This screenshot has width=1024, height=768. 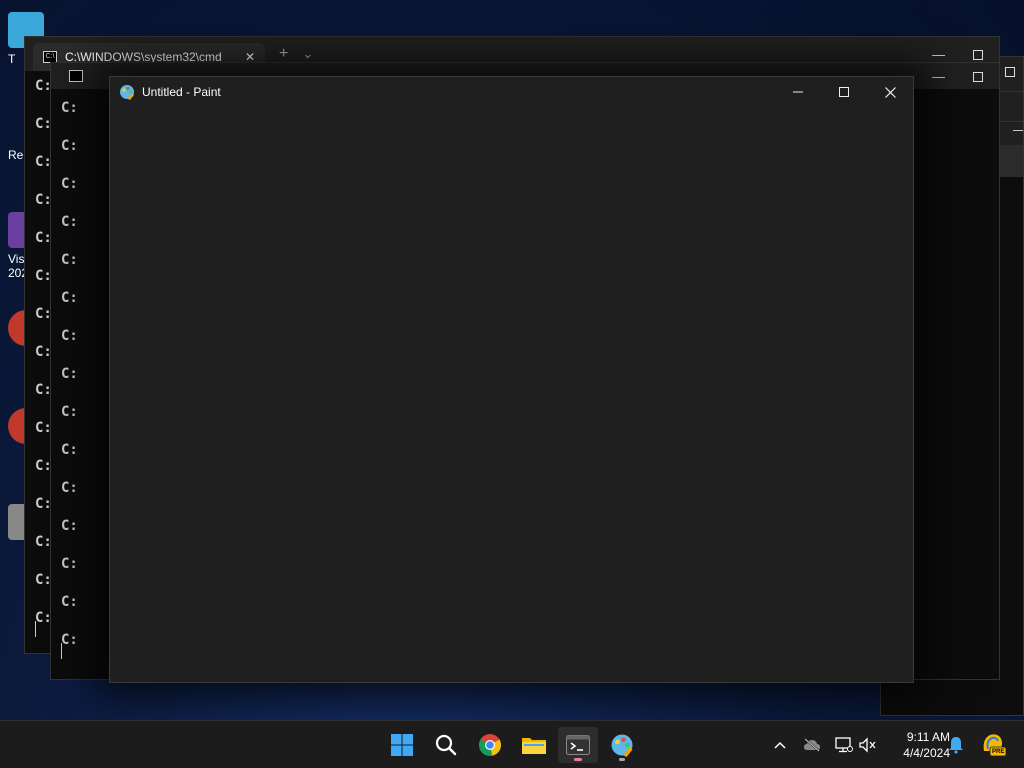 I want to click on onedrive-tray-button, so click(x=812, y=745).